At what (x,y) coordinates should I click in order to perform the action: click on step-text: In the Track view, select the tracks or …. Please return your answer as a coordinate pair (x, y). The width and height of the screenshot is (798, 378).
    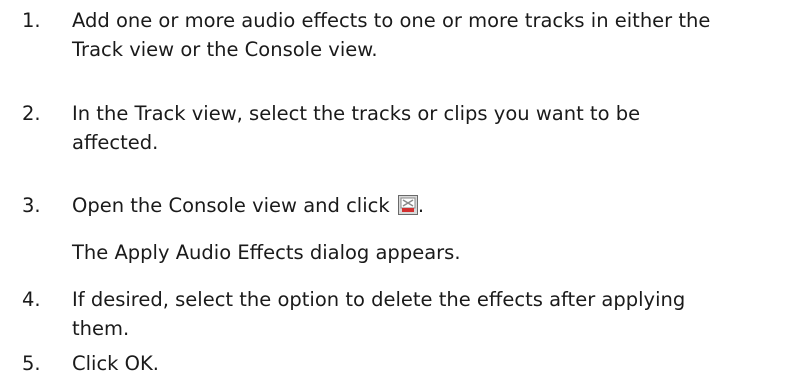
    Looking at the image, I should click on (434, 128).